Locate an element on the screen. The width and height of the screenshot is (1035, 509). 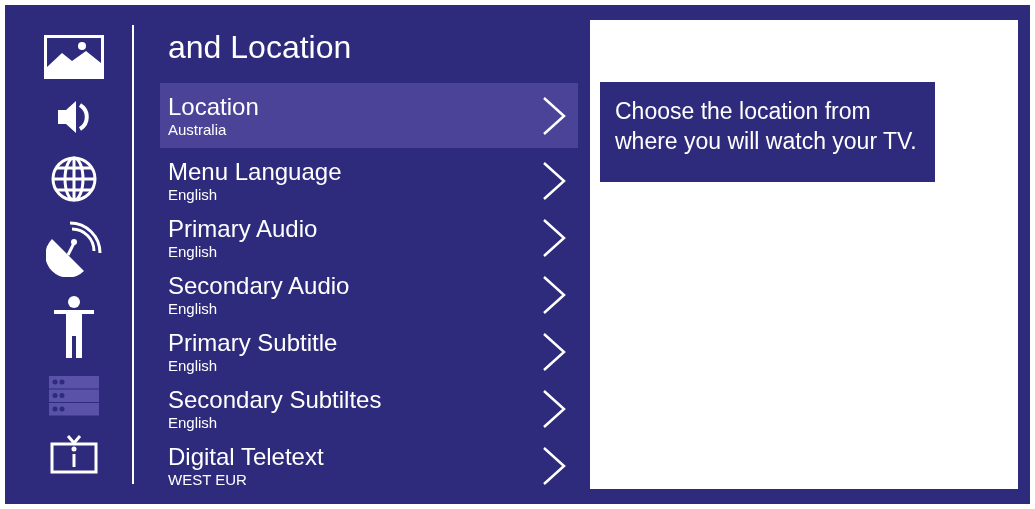
satellite-dish-icon is located at coordinates (73, 249).